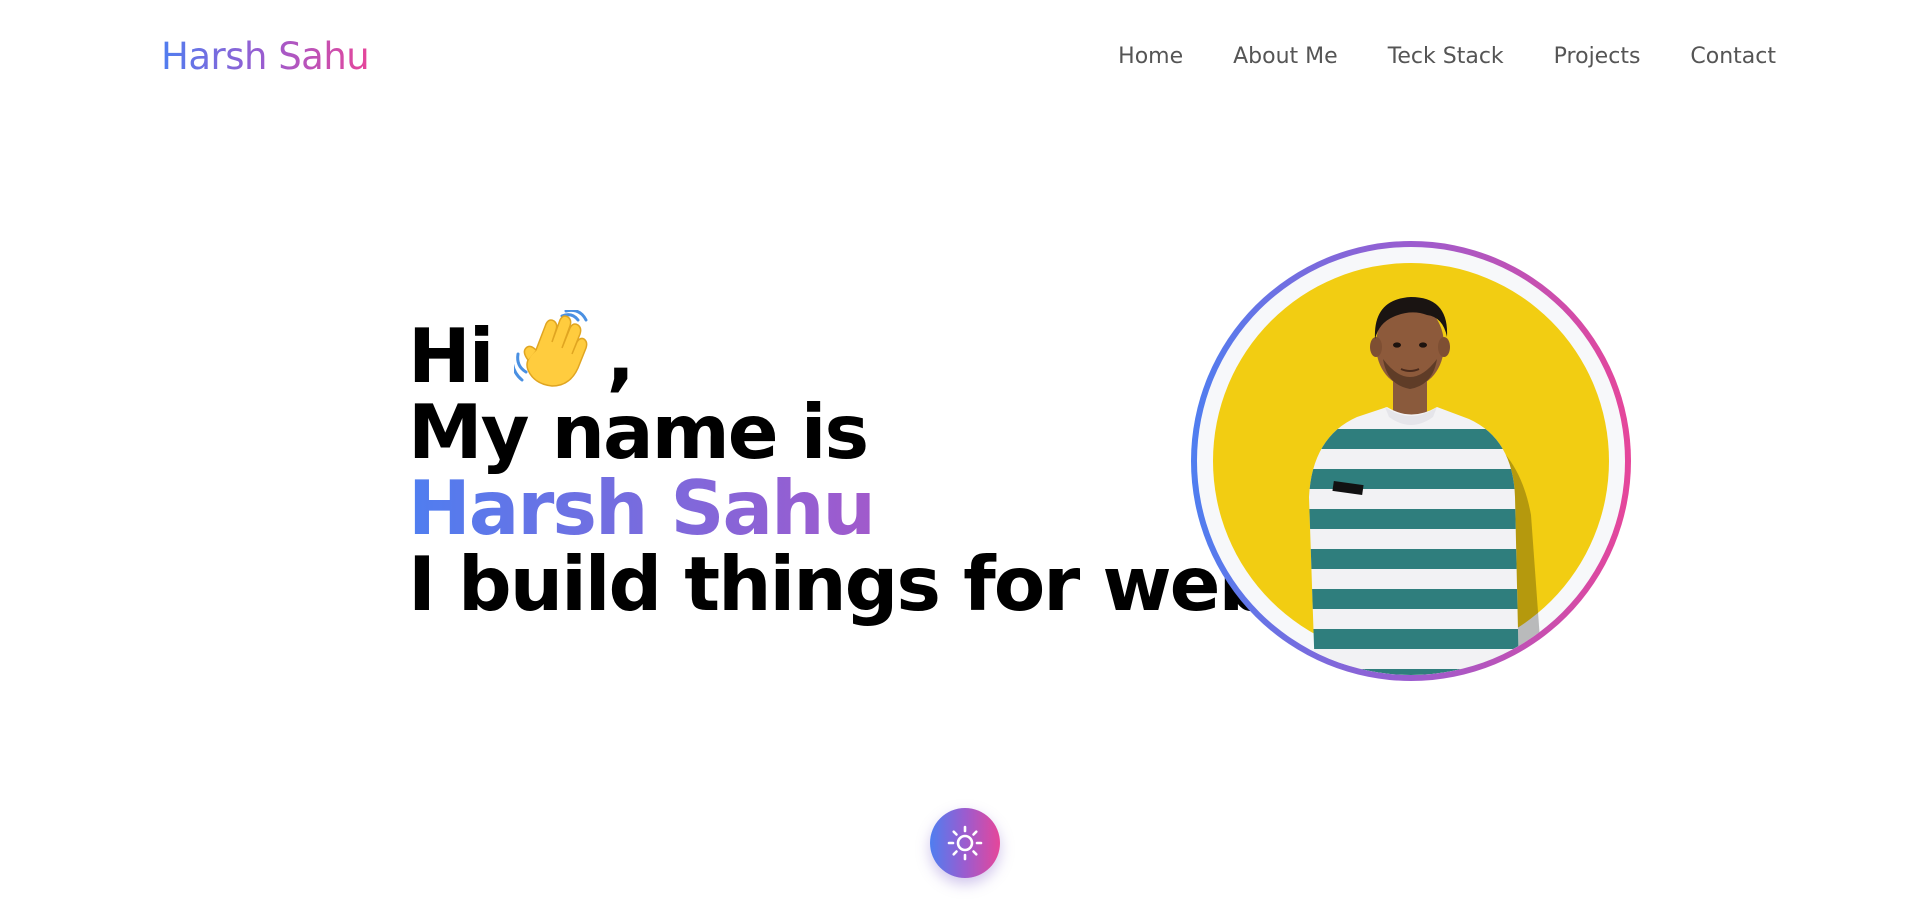 This screenshot has width=1920, height=914. What do you see at coordinates (839, 352) in the screenshot?
I see `hero-greeting-line: Hi ,` at bounding box center [839, 352].